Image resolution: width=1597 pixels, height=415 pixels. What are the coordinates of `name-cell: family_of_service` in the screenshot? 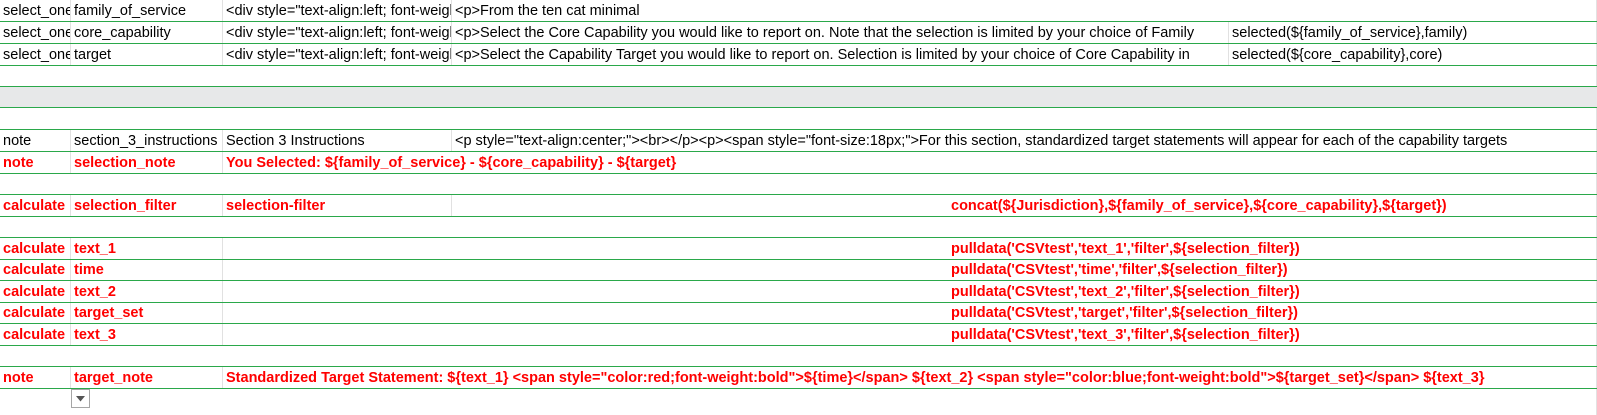 It's located at (147, 10).